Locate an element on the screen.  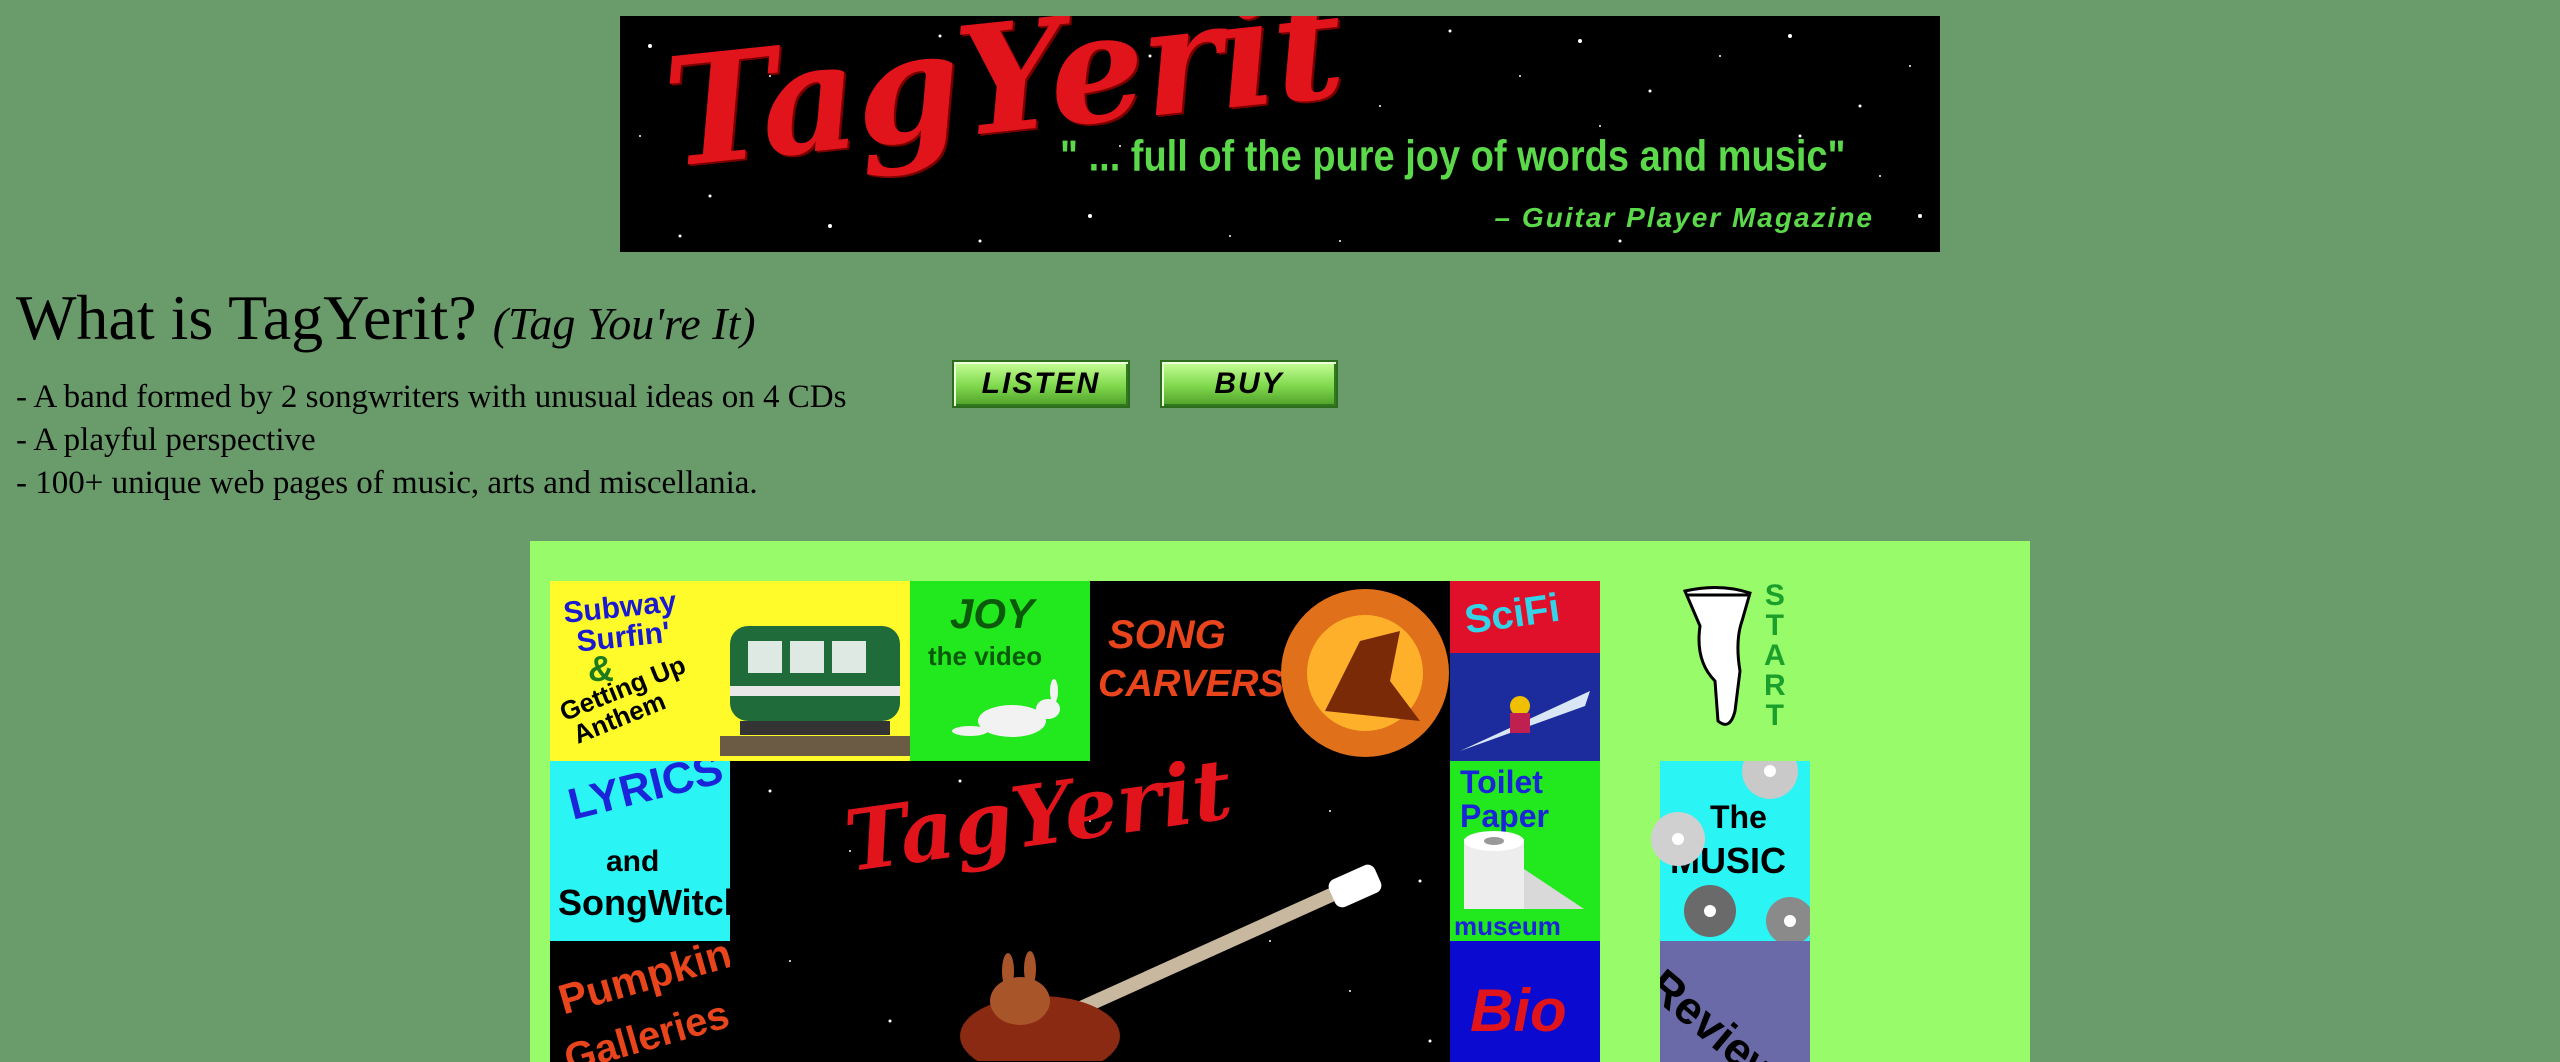
tile-subway-surfin: Subway Surfin' & Getting Up Anthem is located at coordinates (730, 671).